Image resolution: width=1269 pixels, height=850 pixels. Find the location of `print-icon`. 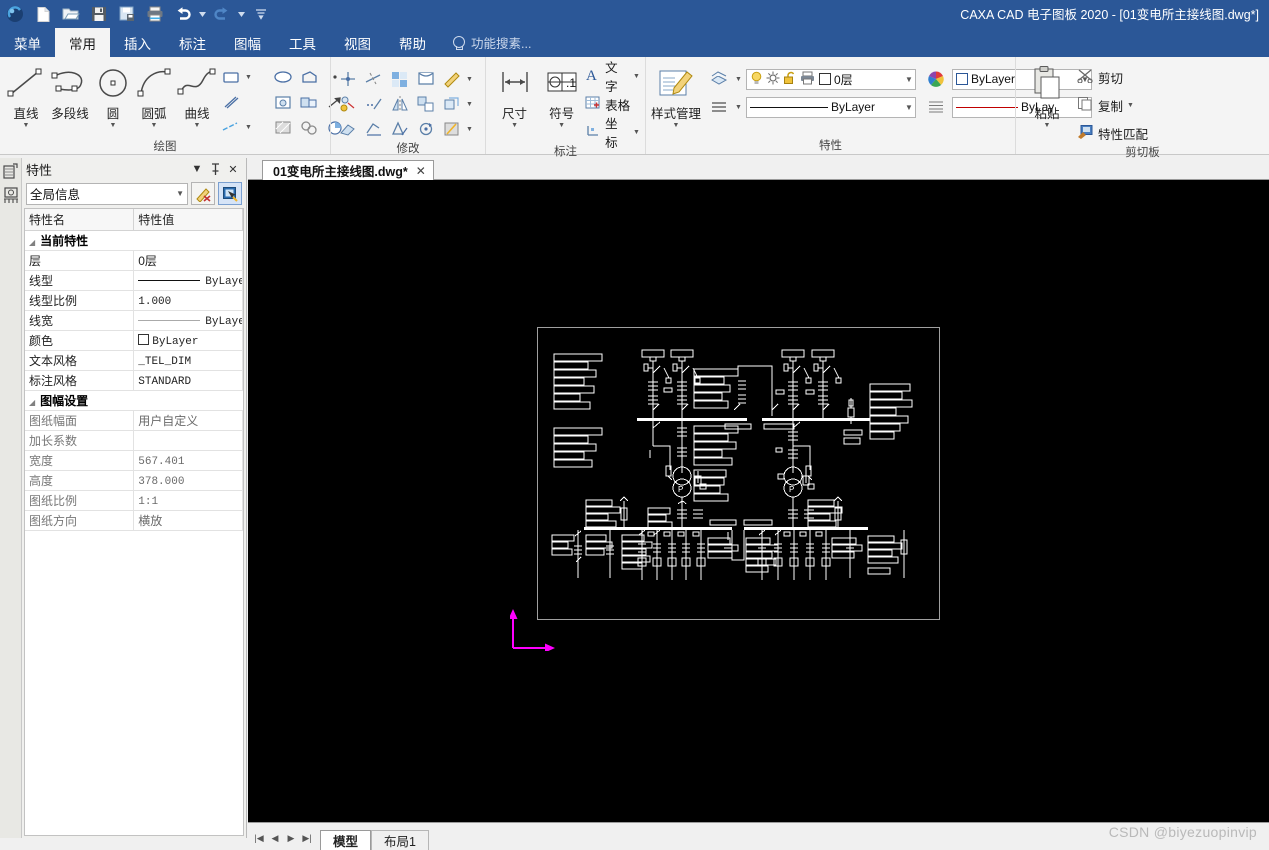

print-icon is located at coordinates (155, 14).